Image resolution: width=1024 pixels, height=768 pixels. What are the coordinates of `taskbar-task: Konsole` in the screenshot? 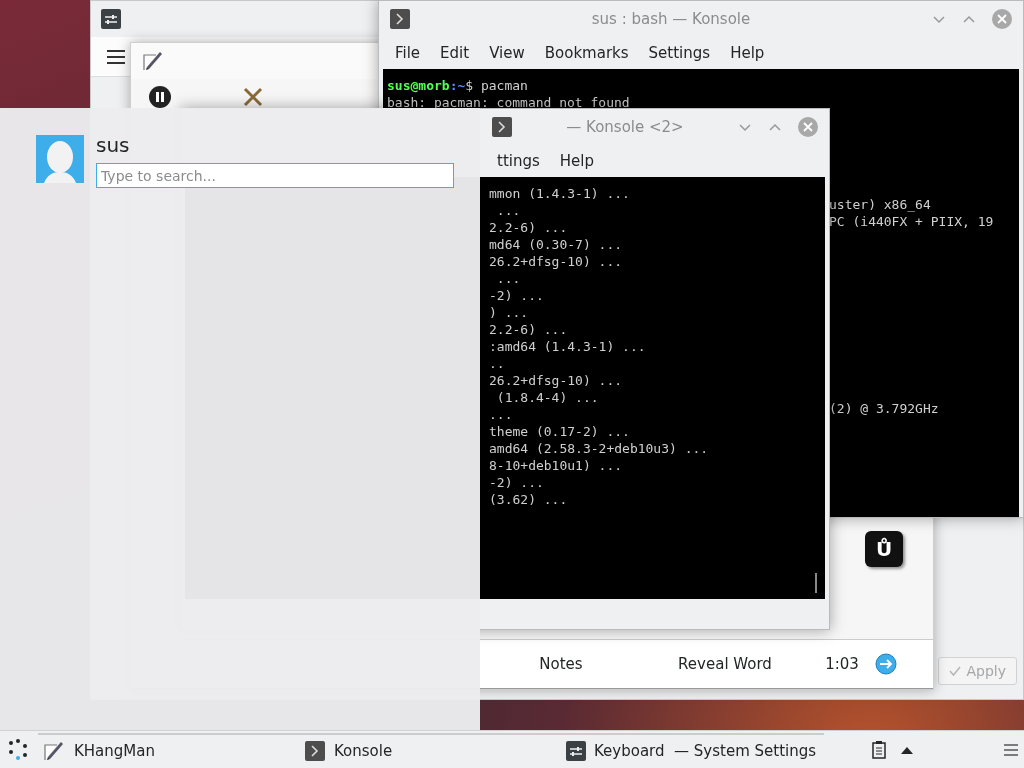 It's located at (431, 749).